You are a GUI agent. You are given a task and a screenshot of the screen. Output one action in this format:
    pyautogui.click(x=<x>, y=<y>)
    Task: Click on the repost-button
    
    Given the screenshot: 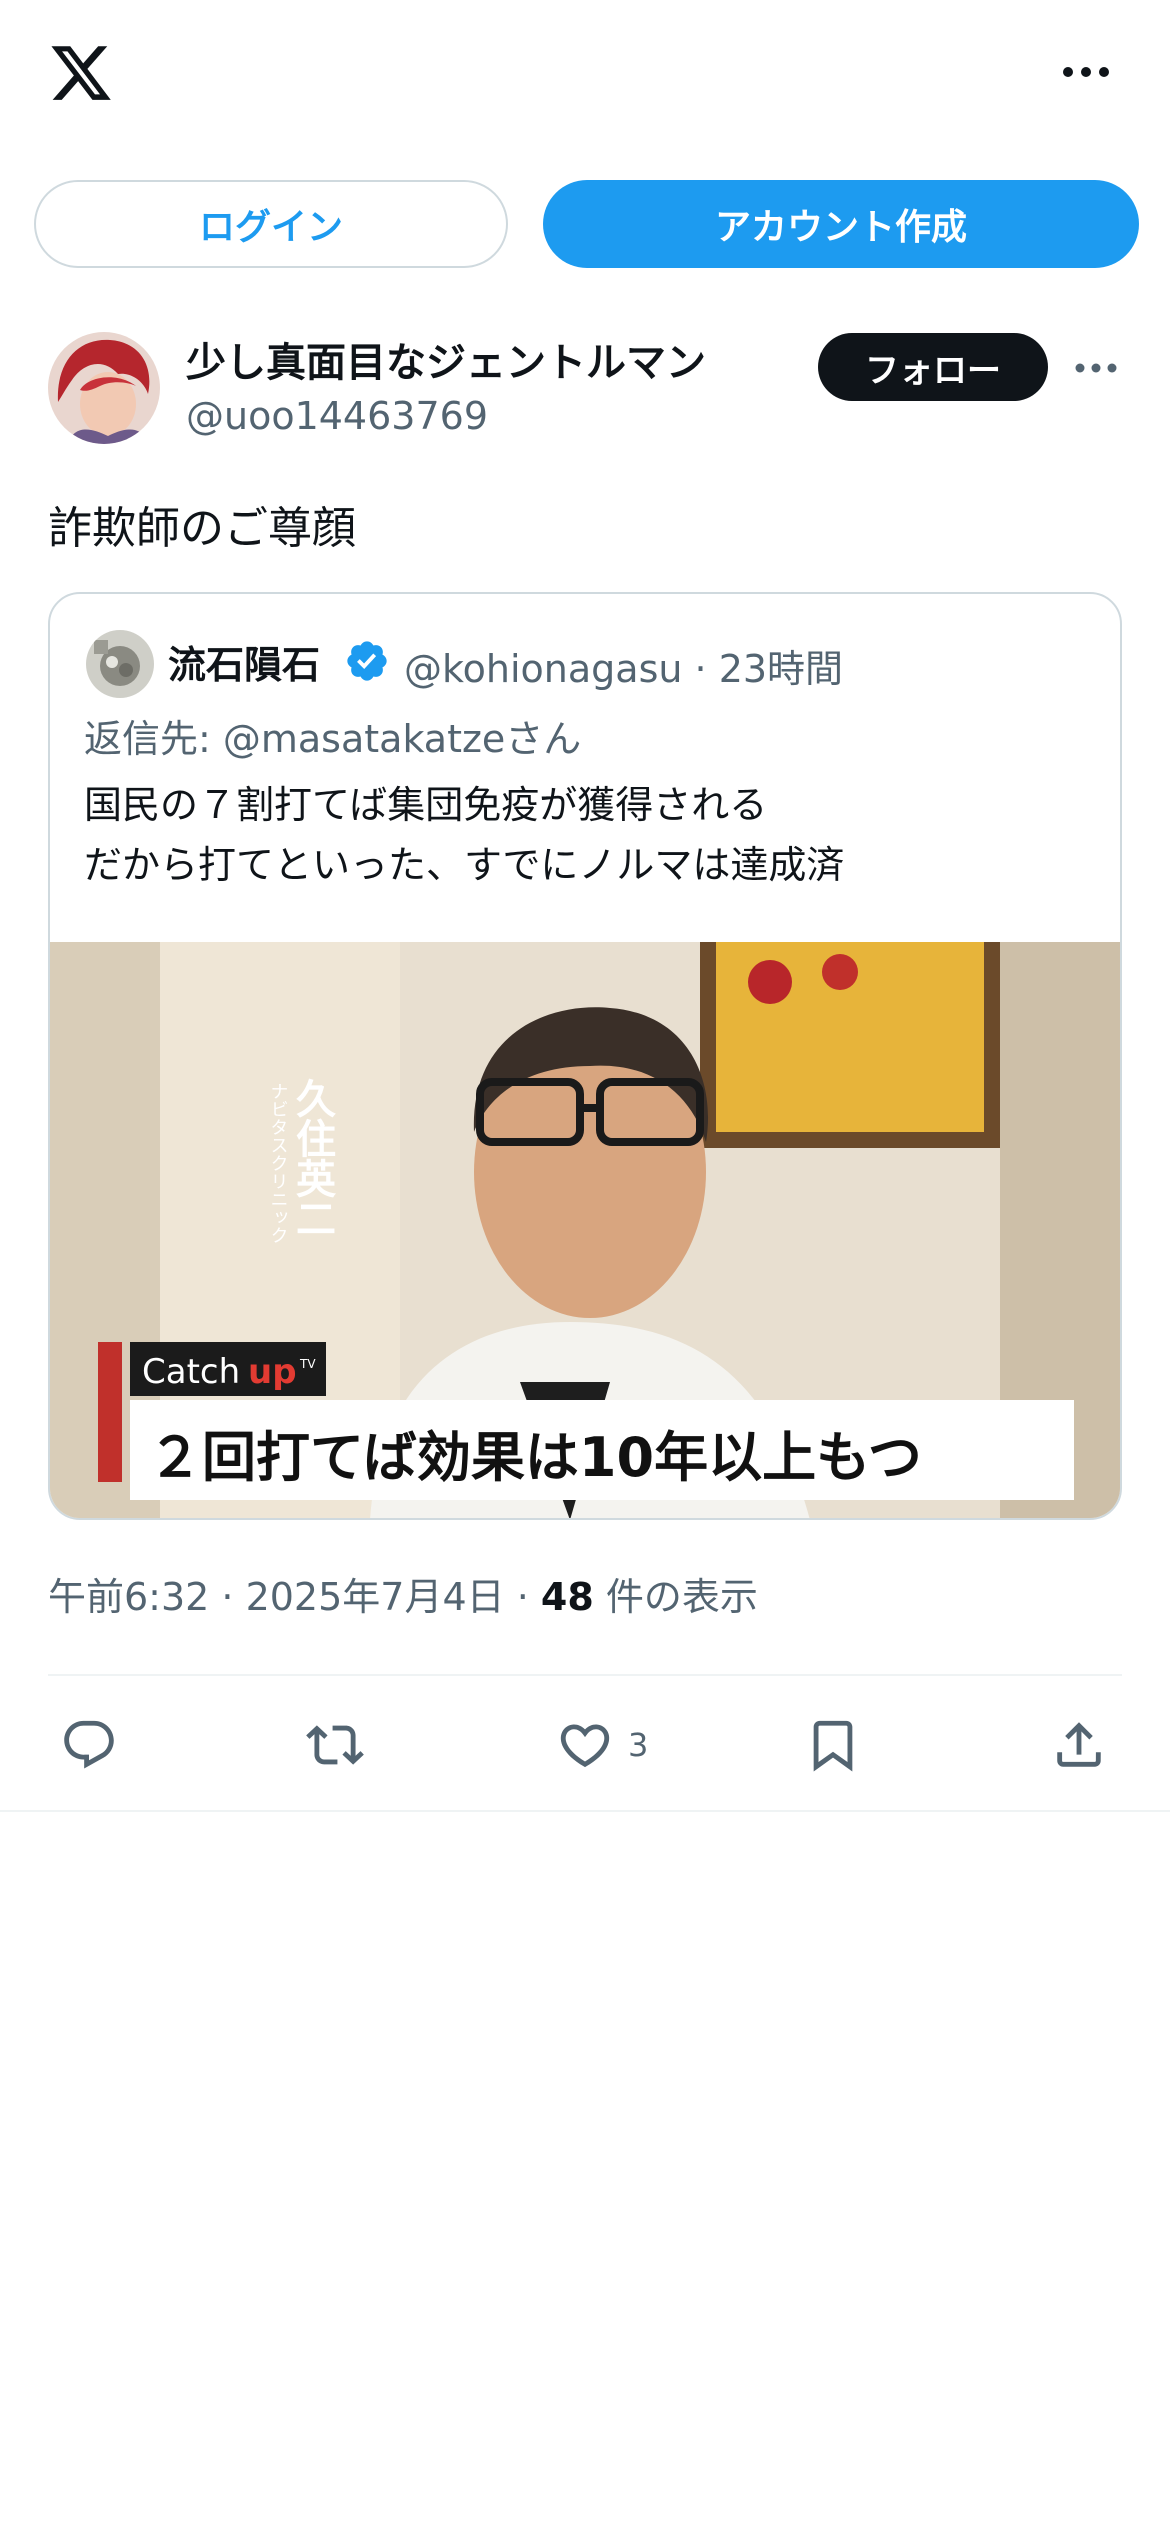 What is the action you would take?
    pyautogui.click(x=335, y=1745)
    